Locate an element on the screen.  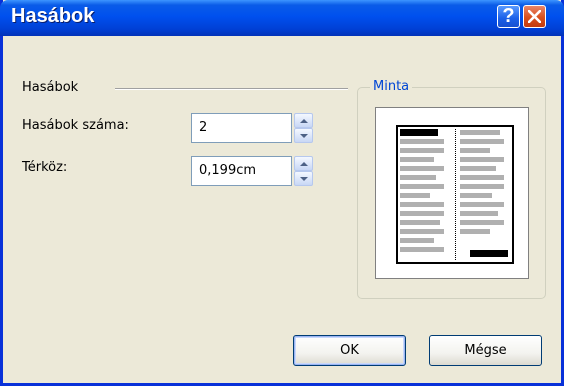
preview-legend: Minta is located at coordinates (391, 86).